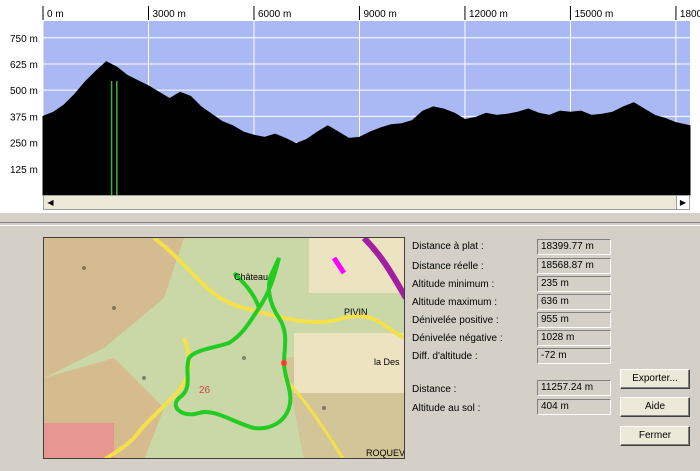  I want to click on x-tick-label: 18000 m, so click(690, 14).